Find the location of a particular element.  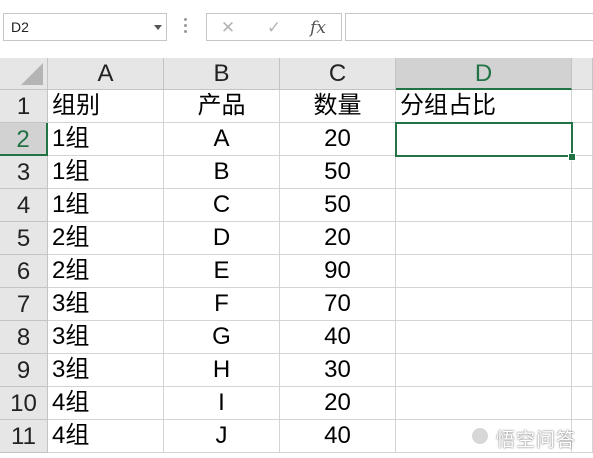

watermark: 悟空问答 is located at coordinates (529, 437).